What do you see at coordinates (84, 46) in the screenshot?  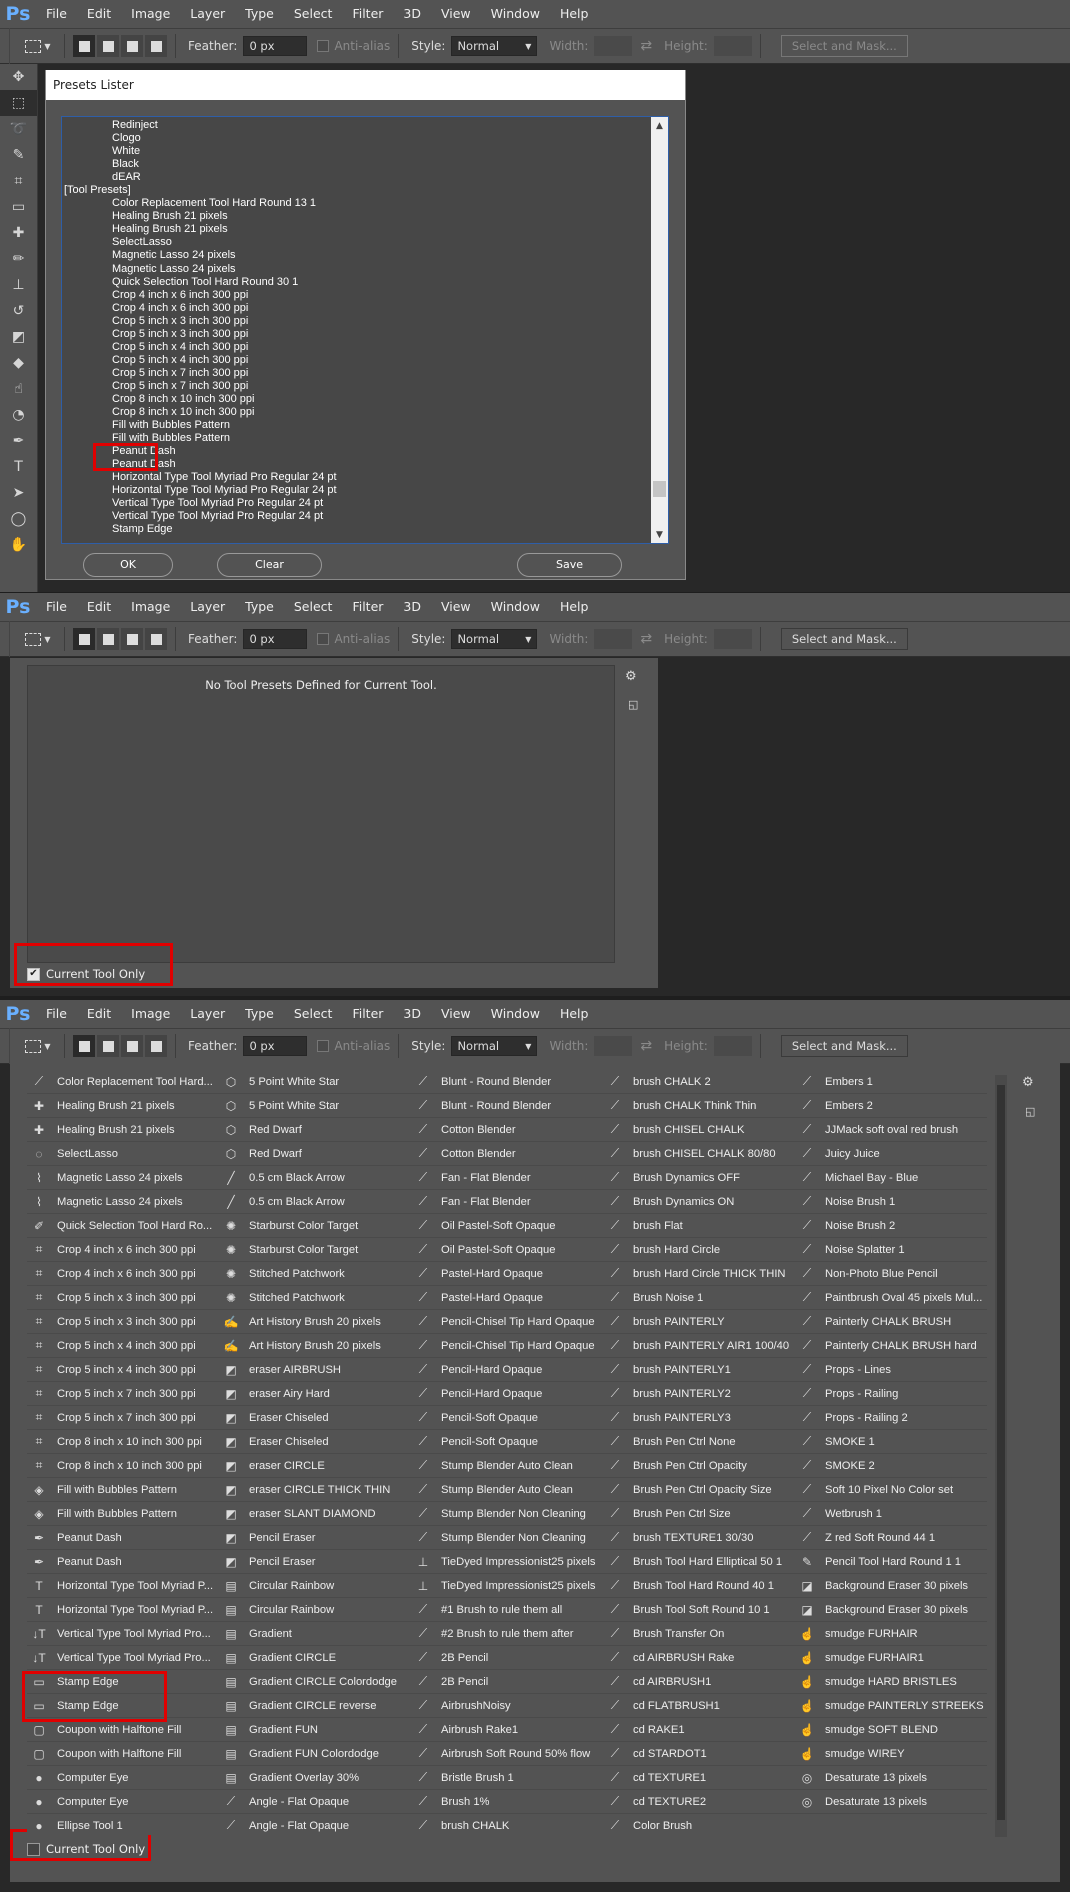 I see `new-selection-button` at bounding box center [84, 46].